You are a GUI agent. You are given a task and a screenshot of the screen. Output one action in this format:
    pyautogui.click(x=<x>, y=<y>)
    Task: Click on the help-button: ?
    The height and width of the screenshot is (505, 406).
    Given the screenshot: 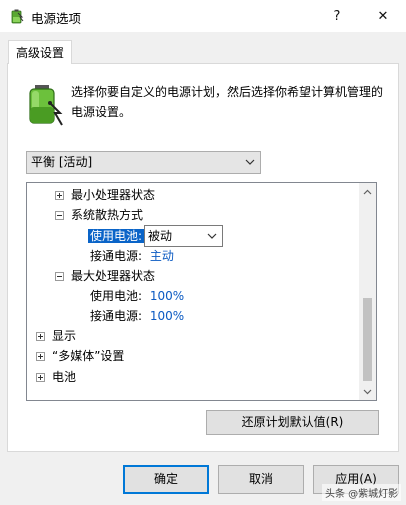 What is the action you would take?
    pyautogui.click(x=337, y=16)
    